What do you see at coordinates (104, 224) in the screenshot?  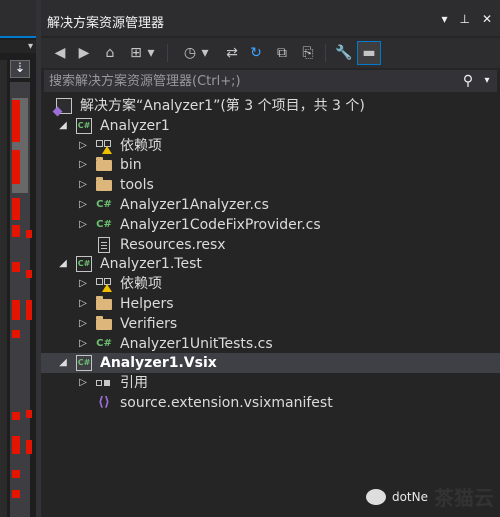 I see `csharp-file-icon: C#` at bounding box center [104, 224].